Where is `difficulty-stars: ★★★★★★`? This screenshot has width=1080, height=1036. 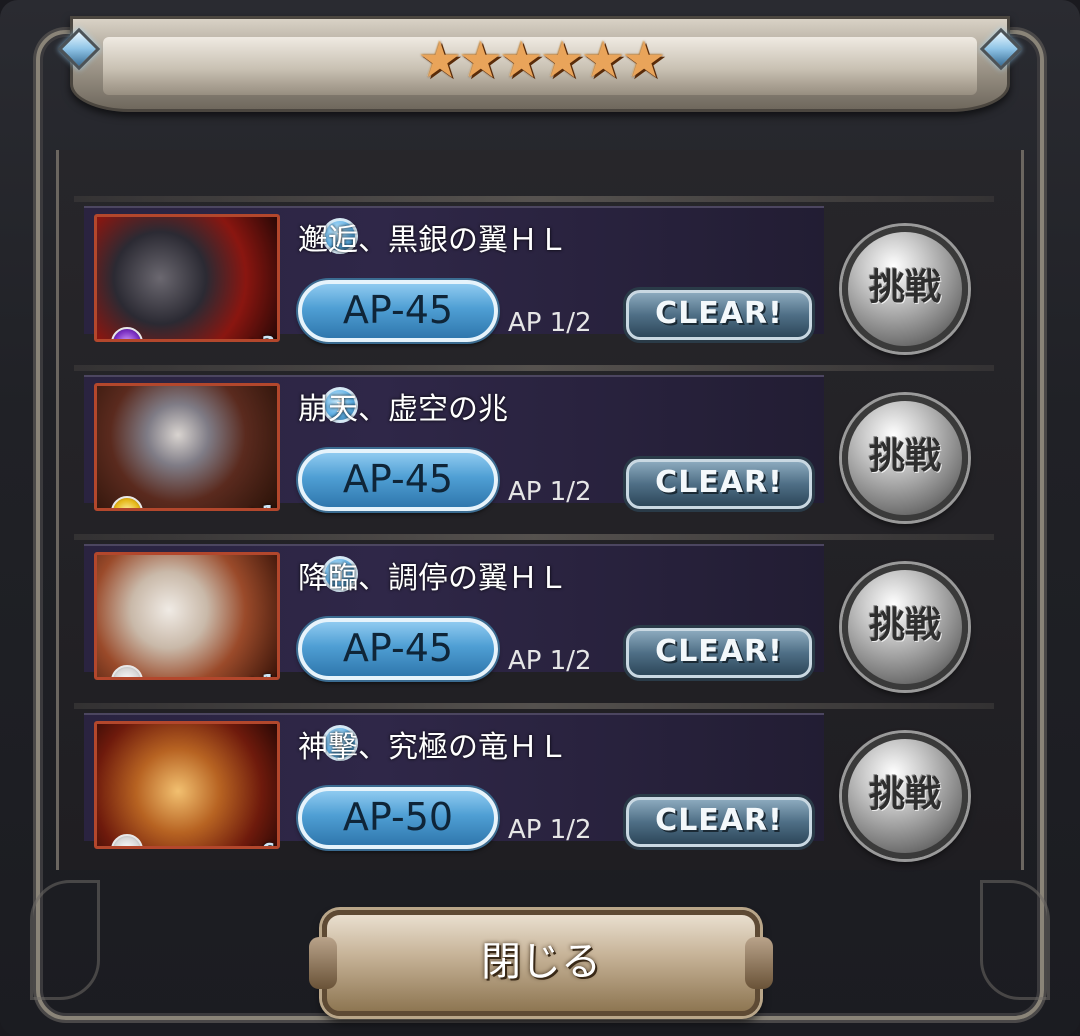 difficulty-stars: ★★★★★★ is located at coordinates (542, 60).